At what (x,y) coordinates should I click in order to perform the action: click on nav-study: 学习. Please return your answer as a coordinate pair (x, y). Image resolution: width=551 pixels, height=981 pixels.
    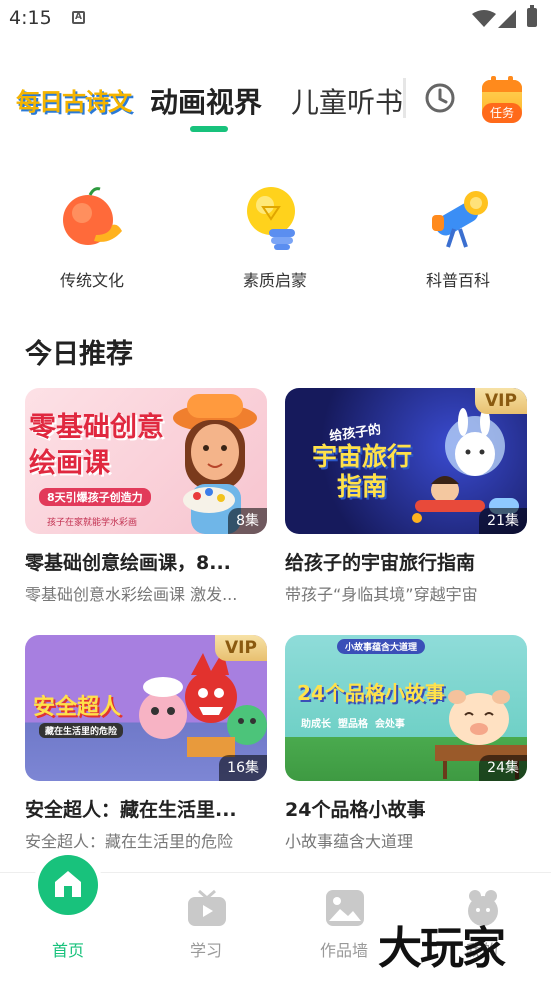
    Looking at the image, I should click on (206, 923).